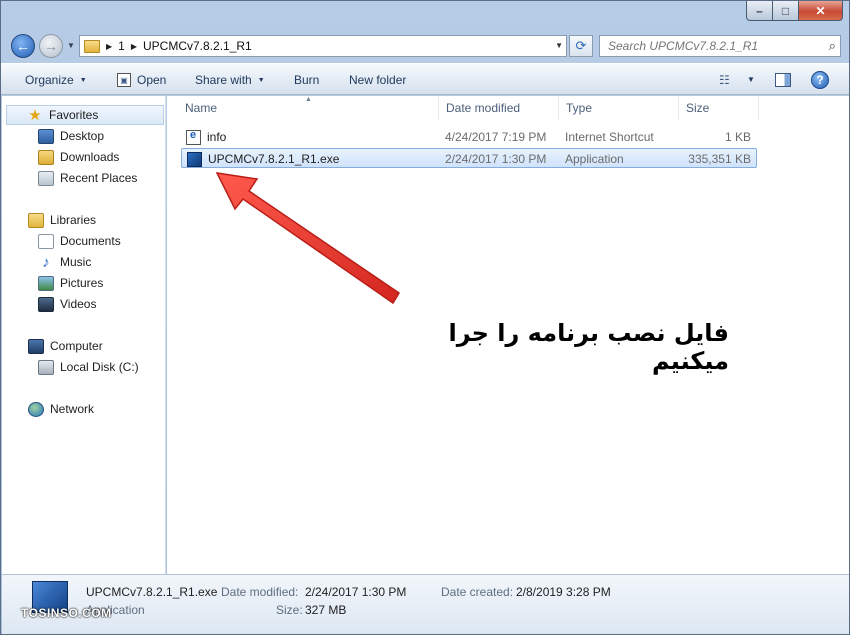 The height and width of the screenshot is (635, 850). Describe the element at coordinates (820, 80) in the screenshot. I see `help-icon: ?` at that location.